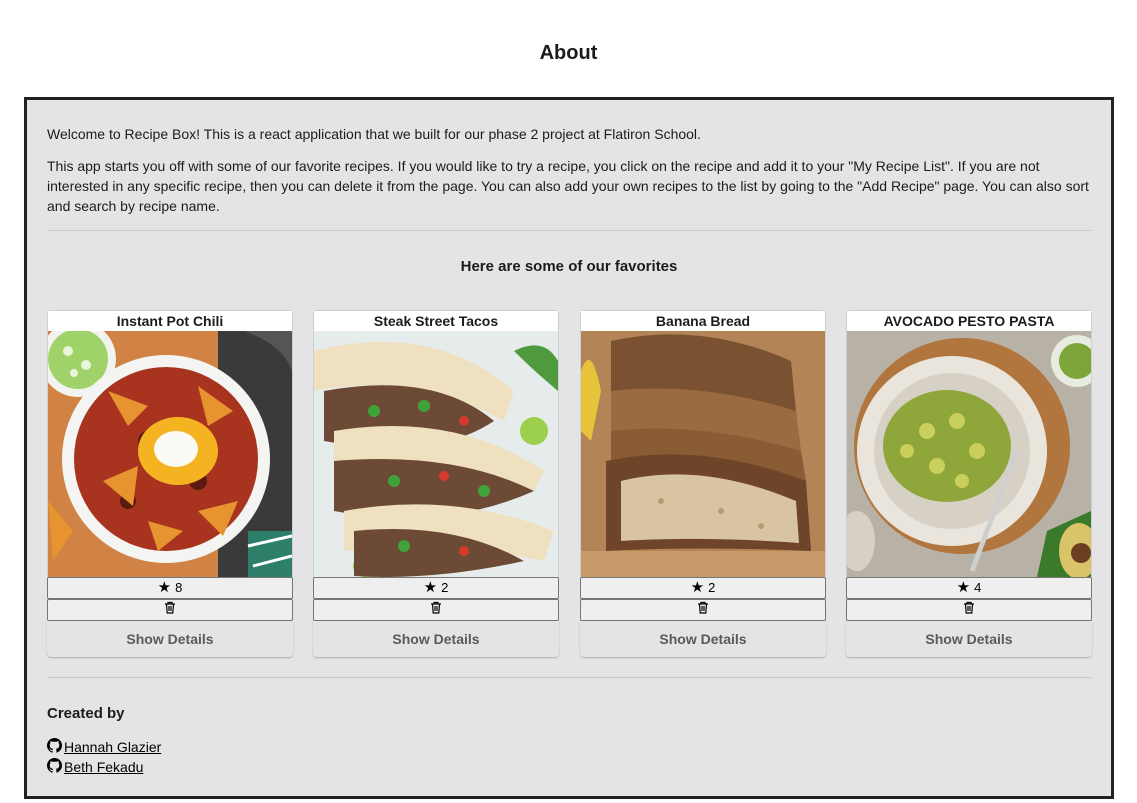 This screenshot has width=1137, height=803. Describe the element at coordinates (436, 454) in the screenshot. I see `recipe-image-tacos` at that location.